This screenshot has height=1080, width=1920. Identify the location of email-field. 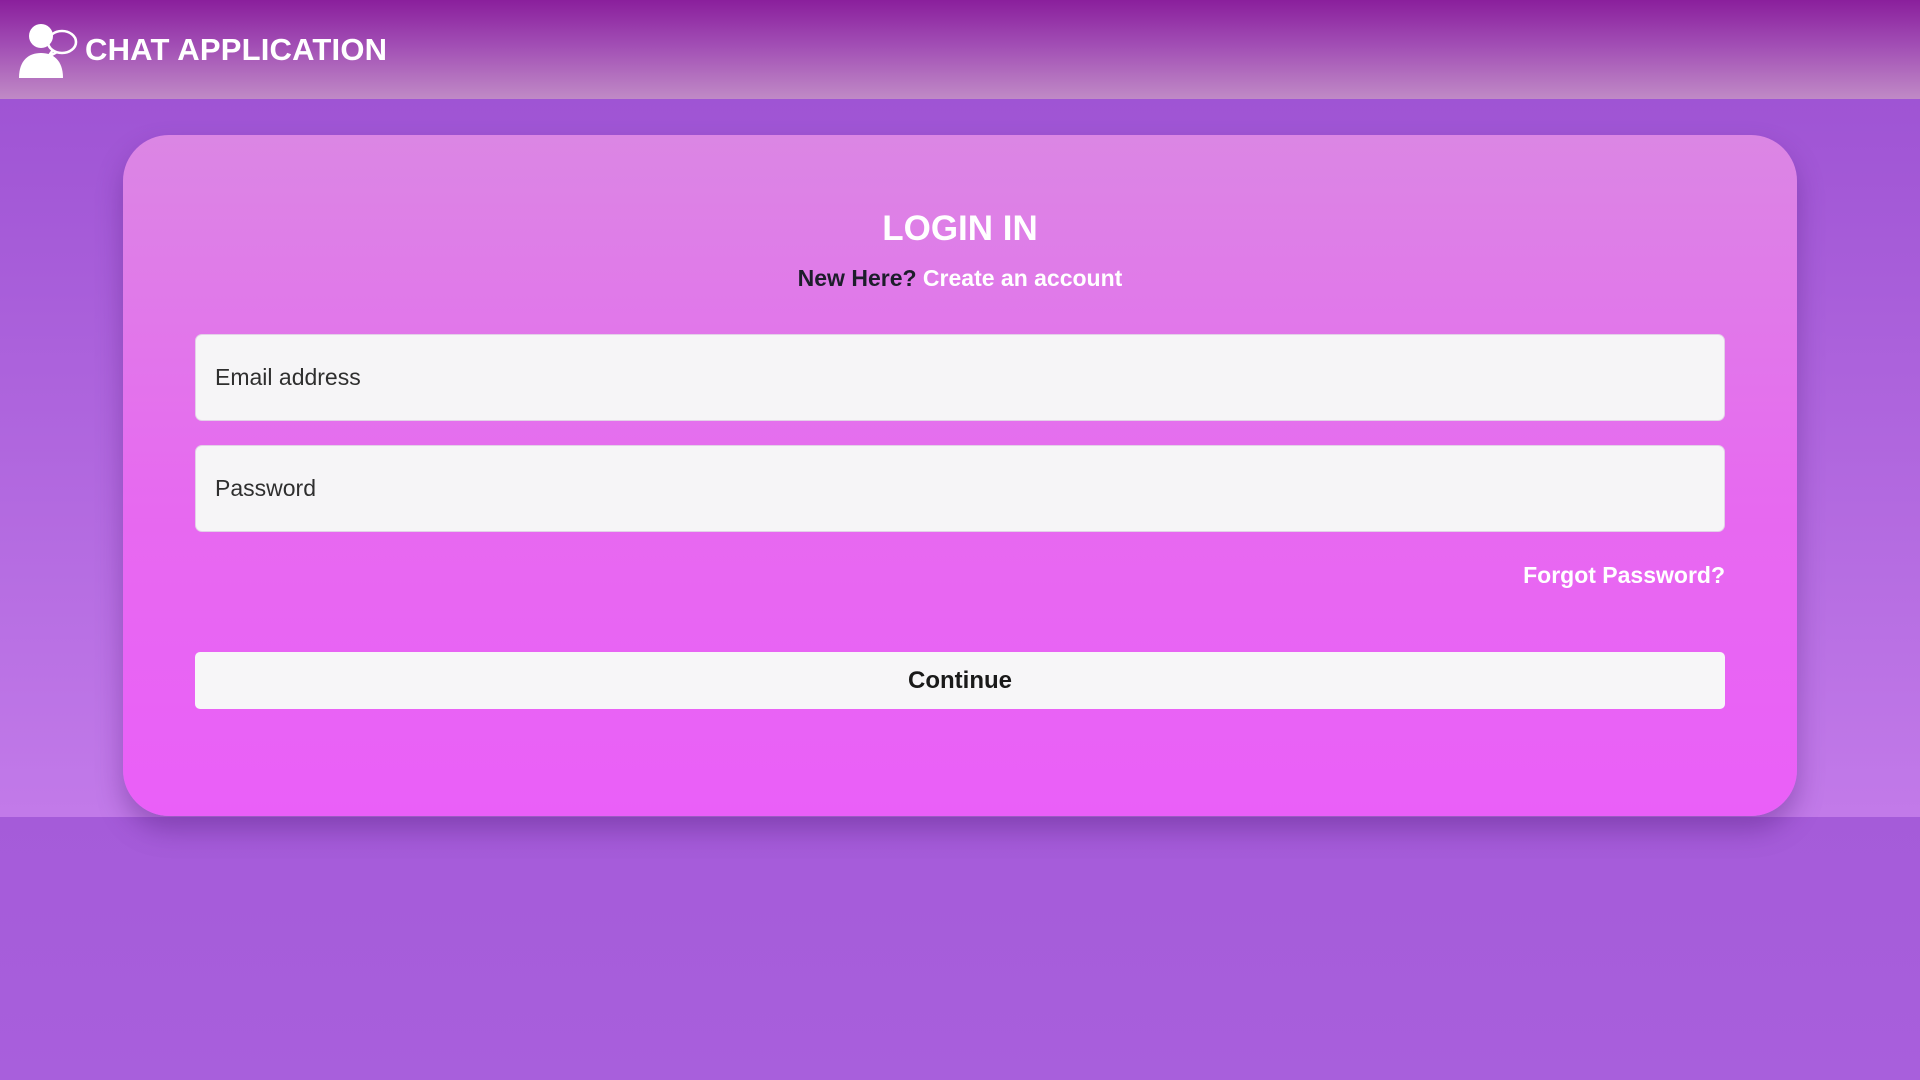
(960, 377).